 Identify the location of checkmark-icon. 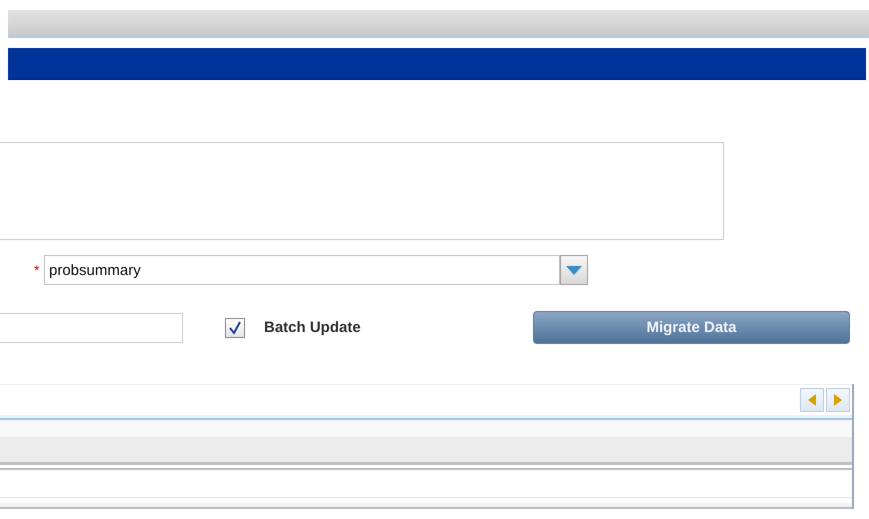
(235, 327).